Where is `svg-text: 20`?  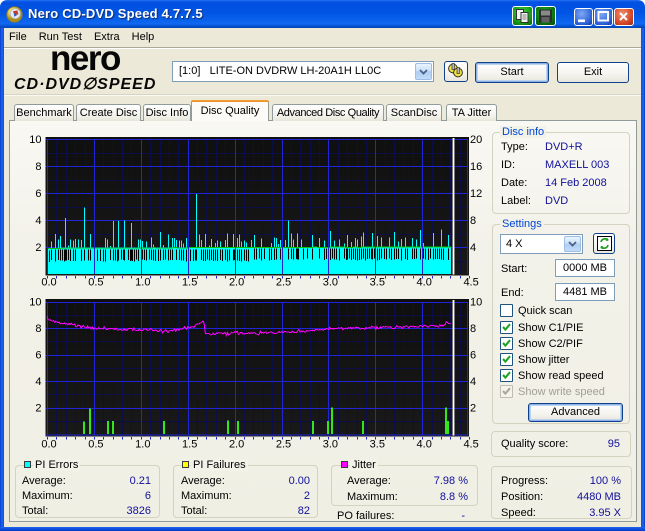 svg-text: 20 is located at coordinates (476, 140).